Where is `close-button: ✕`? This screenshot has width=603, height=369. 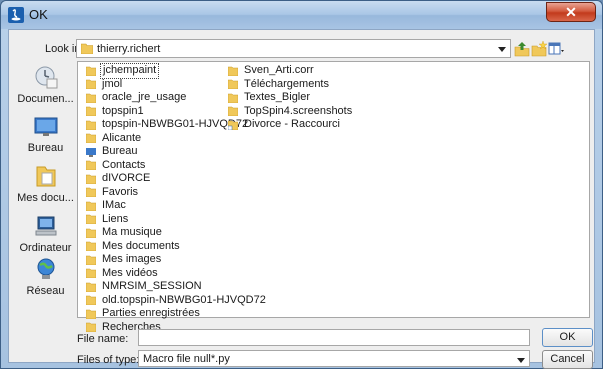 close-button: ✕ is located at coordinates (571, 12).